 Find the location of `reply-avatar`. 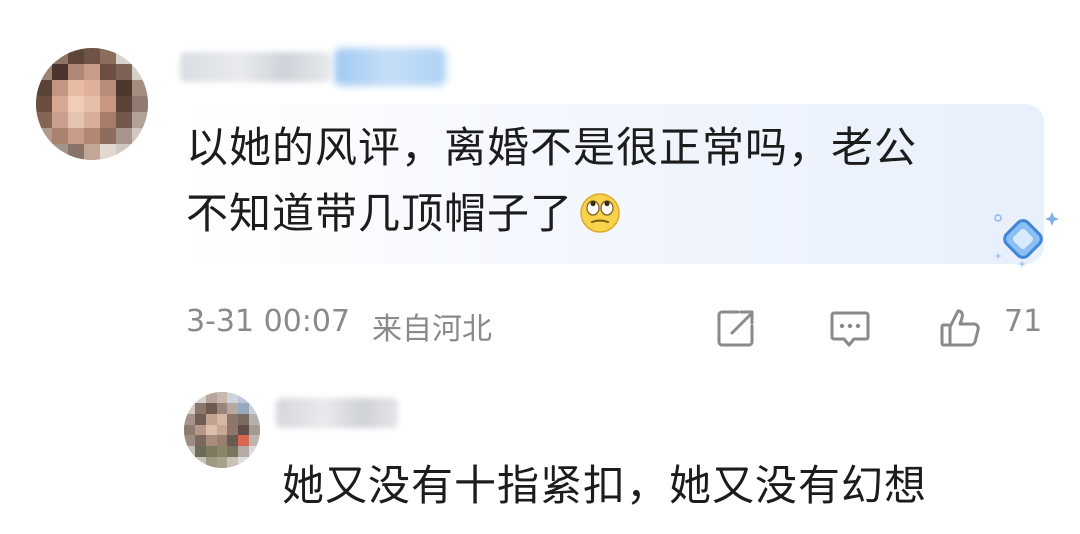

reply-avatar is located at coordinates (222, 430).